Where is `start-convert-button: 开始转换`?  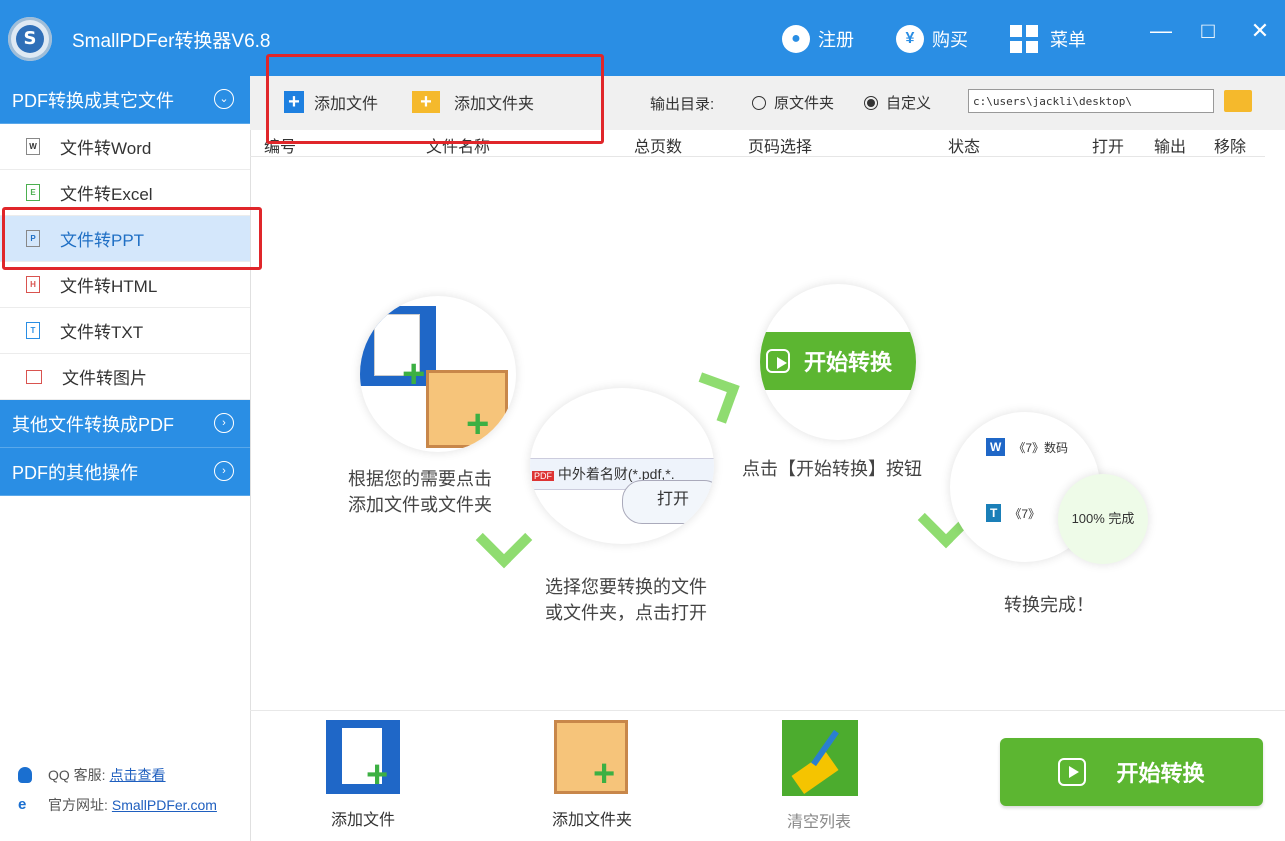 start-convert-button: 开始转换 is located at coordinates (1131, 772).